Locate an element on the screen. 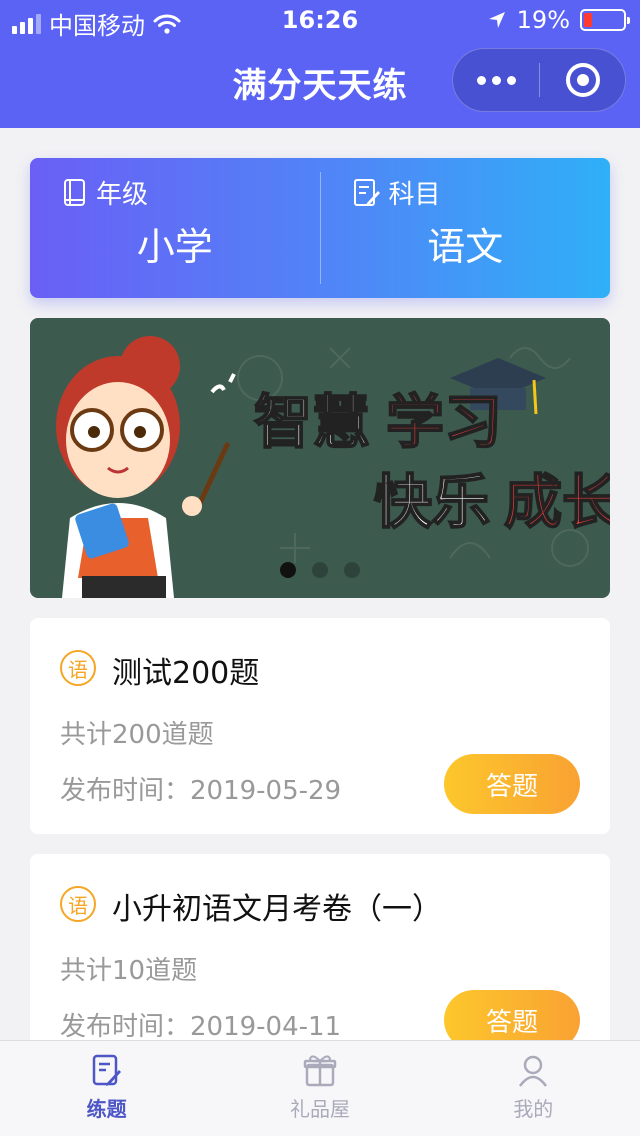  grade-value: 小学 is located at coordinates (174, 247).